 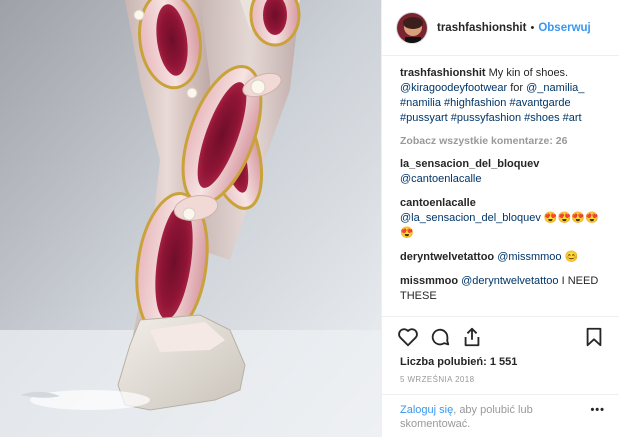 What do you see at coordinates (447, 257) in the screenshot?
I see `comment-username: deryntwelvetattoo` at bounding box center [447, 257].